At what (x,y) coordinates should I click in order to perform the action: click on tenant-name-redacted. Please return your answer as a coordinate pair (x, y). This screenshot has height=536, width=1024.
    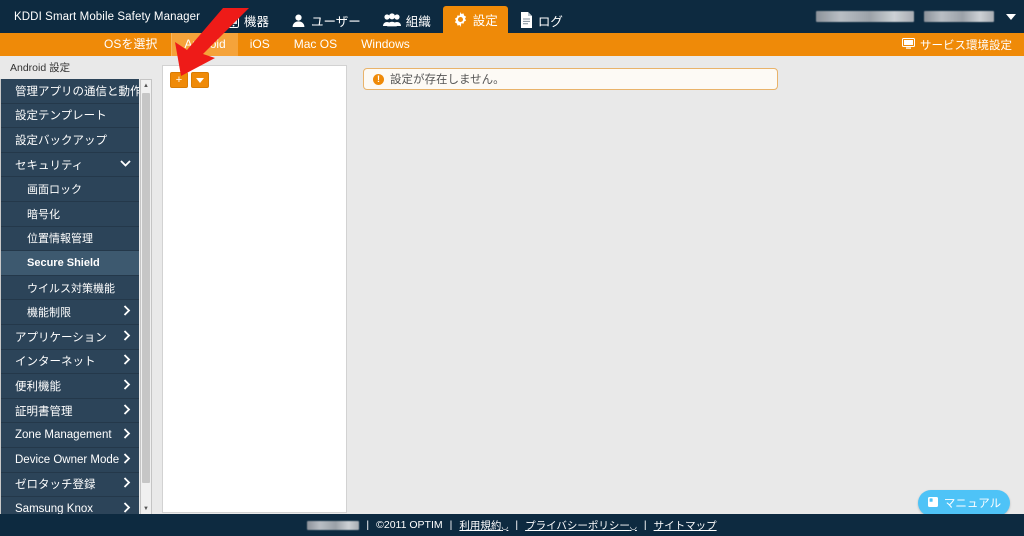
    Looking at the image, I should click on (959, 16).